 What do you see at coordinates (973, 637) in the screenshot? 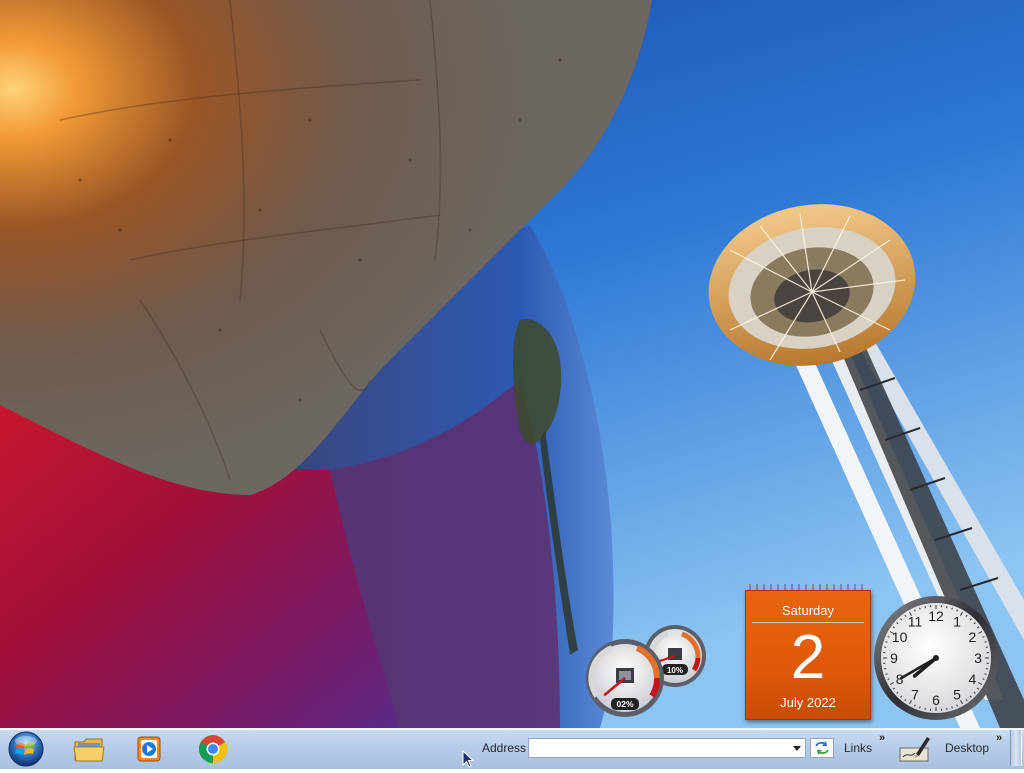
I see `clock-number: 2` at bounding box center [973, 637].